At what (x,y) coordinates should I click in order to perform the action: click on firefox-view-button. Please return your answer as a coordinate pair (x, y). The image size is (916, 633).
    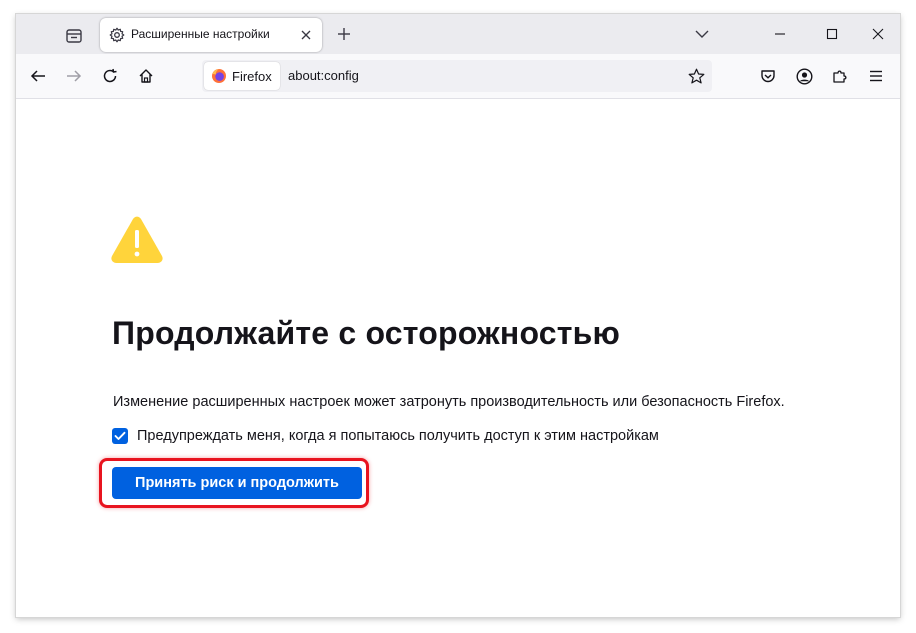
    Looking at the image, I should click on (74, 36).